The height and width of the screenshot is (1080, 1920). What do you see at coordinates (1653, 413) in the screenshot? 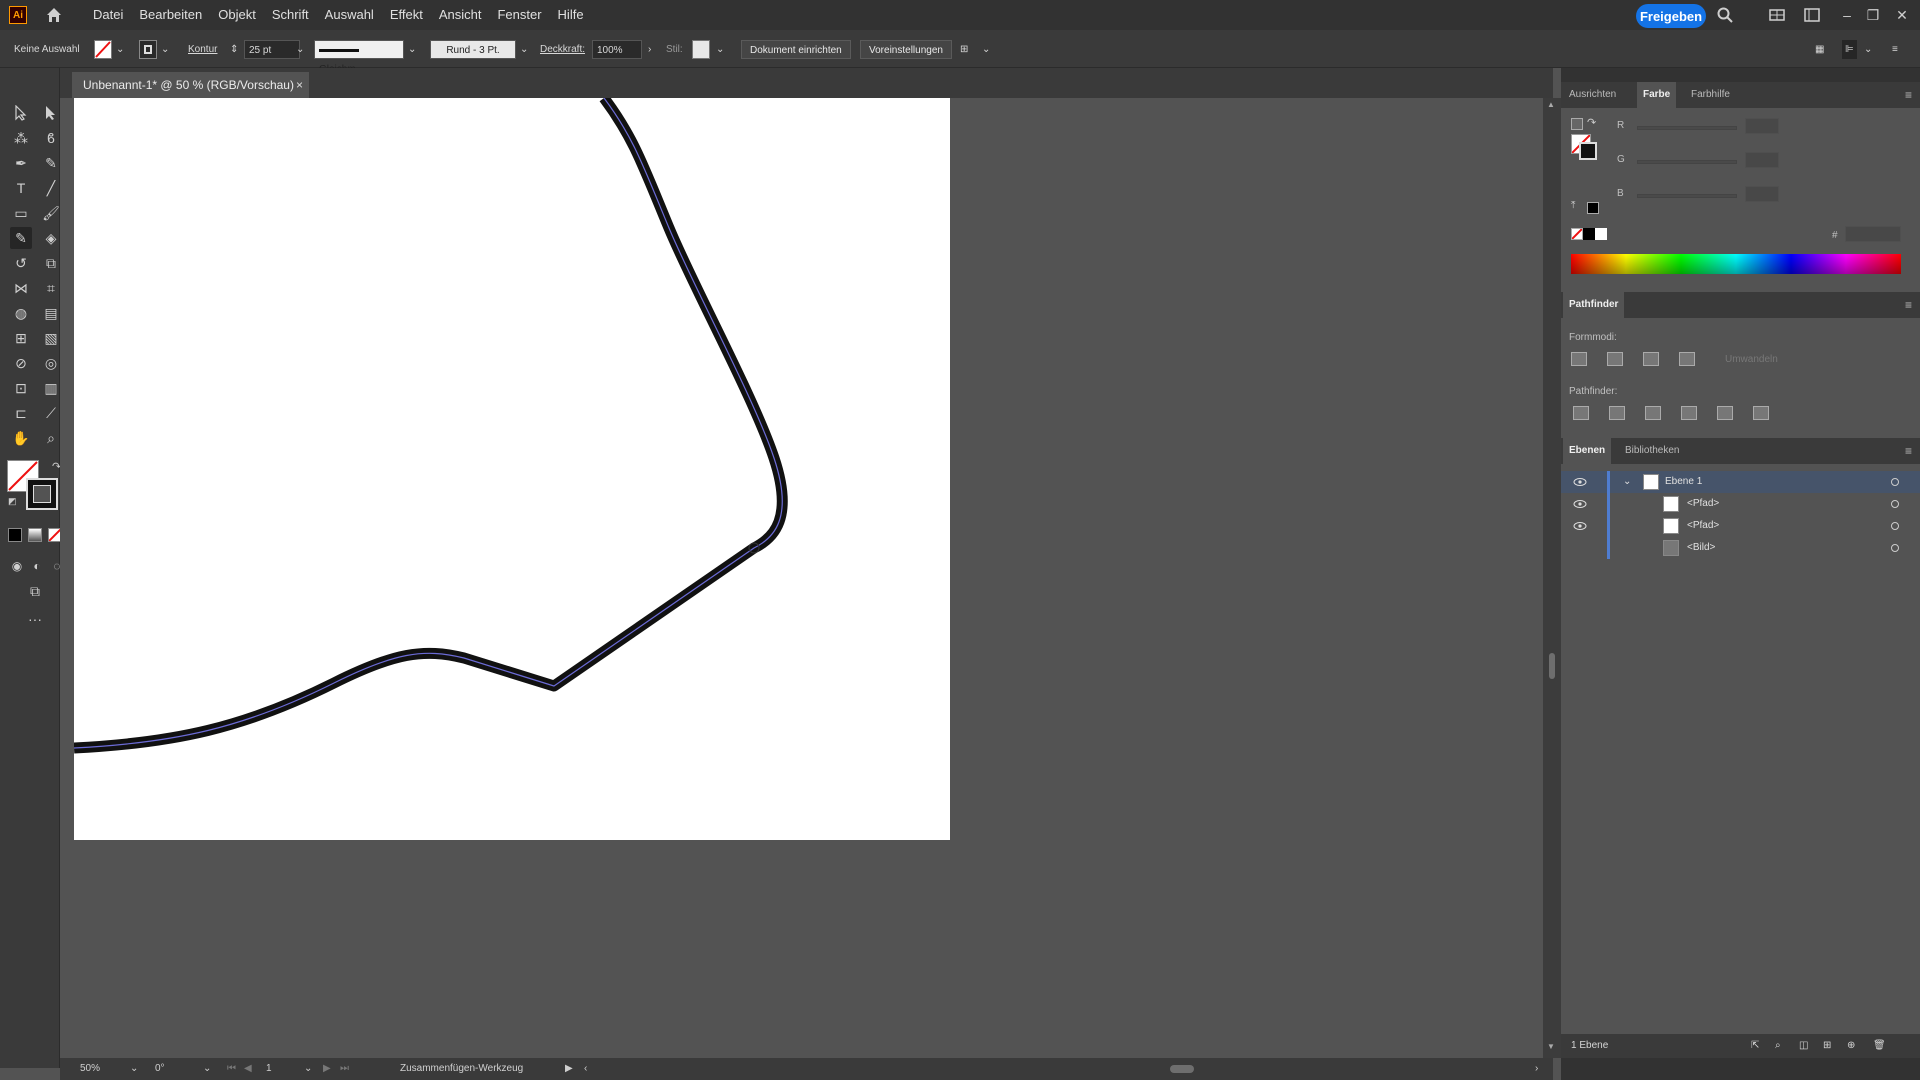
I see `merge-icon` at bounding box center [1653, 413].